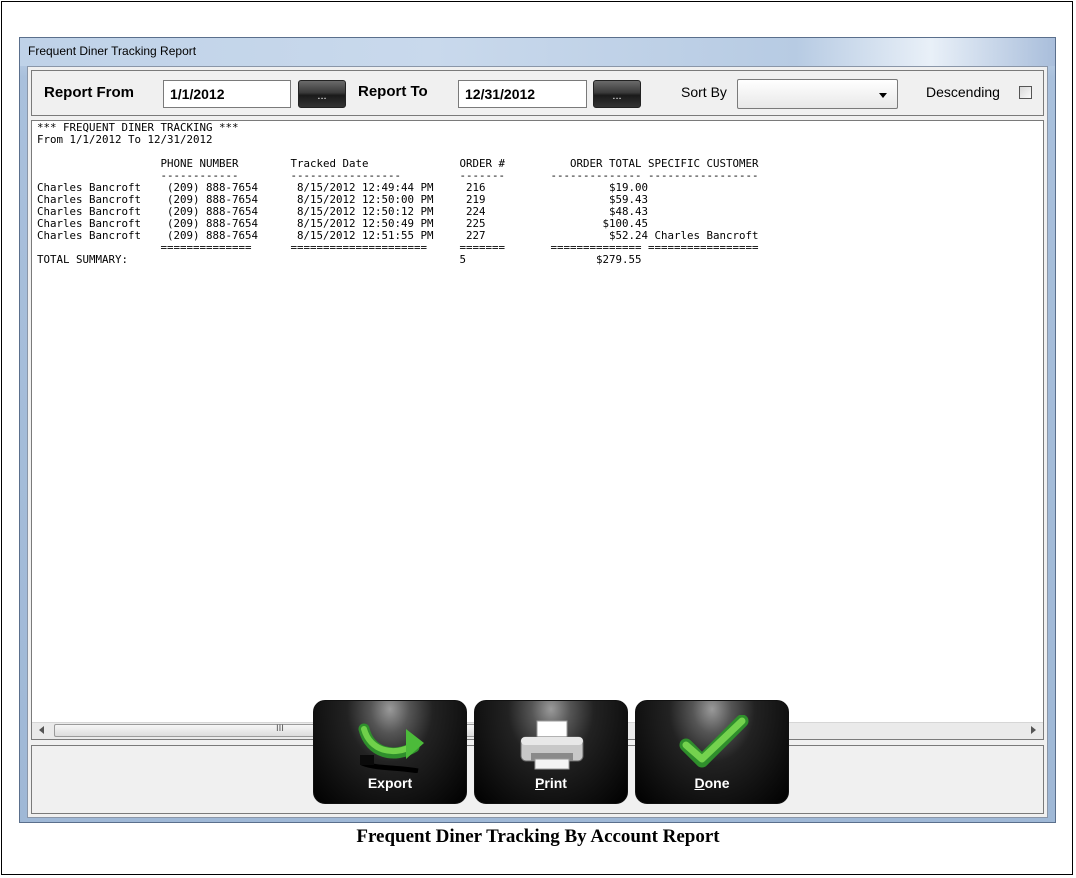 The height and width of the screenshot is (878, 1076). I want to click on done-label: Done, so click(712, 783).